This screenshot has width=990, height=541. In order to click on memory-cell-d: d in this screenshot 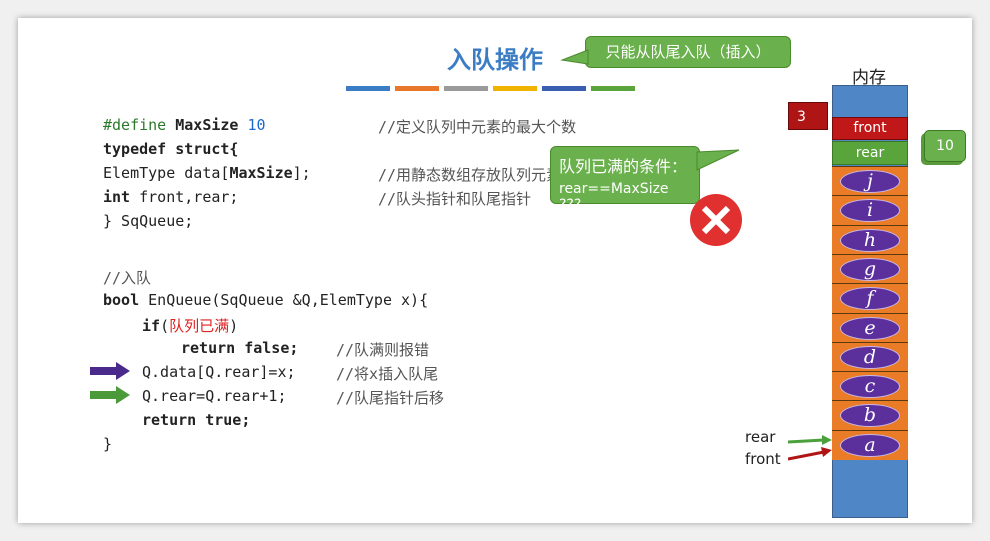, I will do `click(870, 356)`.